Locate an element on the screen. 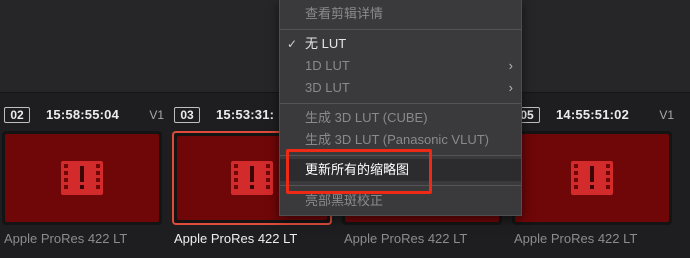 The height and width of the screenshot is (258, 690). menu-item-label: 3D LUT is located at coordinates (327, 87).